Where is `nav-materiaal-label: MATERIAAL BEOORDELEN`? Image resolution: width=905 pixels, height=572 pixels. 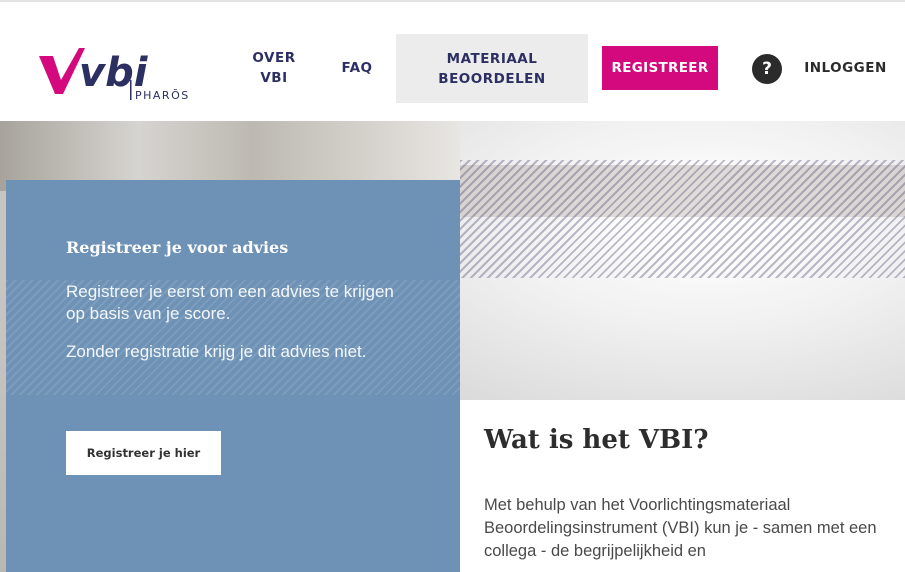 nav-materiaal-label: MATERIAAL BEOORDELEN is located at coordinates (492, 68).